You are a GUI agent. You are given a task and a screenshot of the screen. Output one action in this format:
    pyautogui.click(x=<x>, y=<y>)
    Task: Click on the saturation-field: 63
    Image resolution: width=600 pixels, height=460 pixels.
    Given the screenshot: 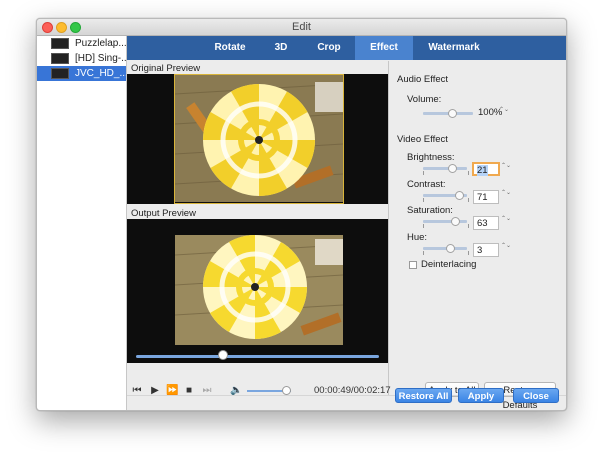 What is the action you would take?
    pyautogui.click(x=486, y=223)
    